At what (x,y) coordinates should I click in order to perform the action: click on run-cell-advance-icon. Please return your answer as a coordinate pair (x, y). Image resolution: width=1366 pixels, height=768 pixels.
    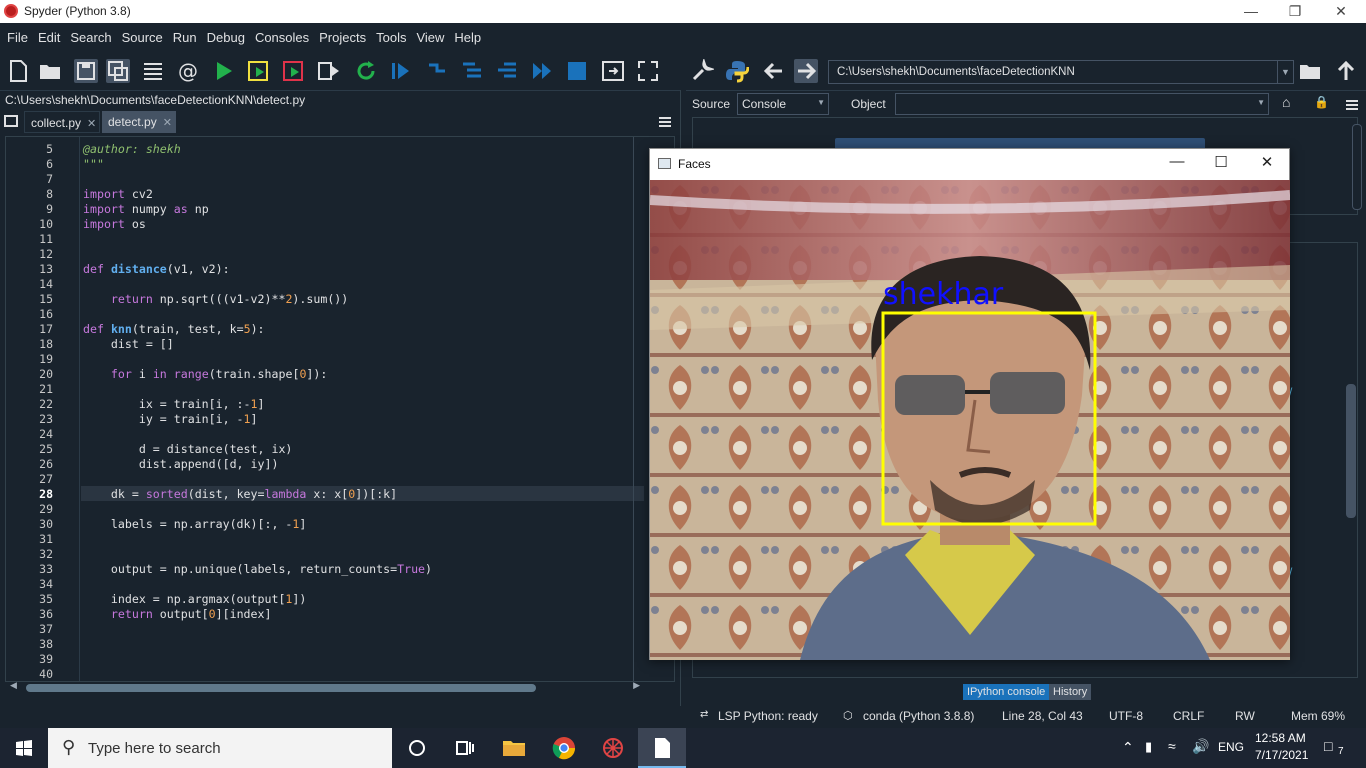
    Looking at the image, I should click on (294, 71).